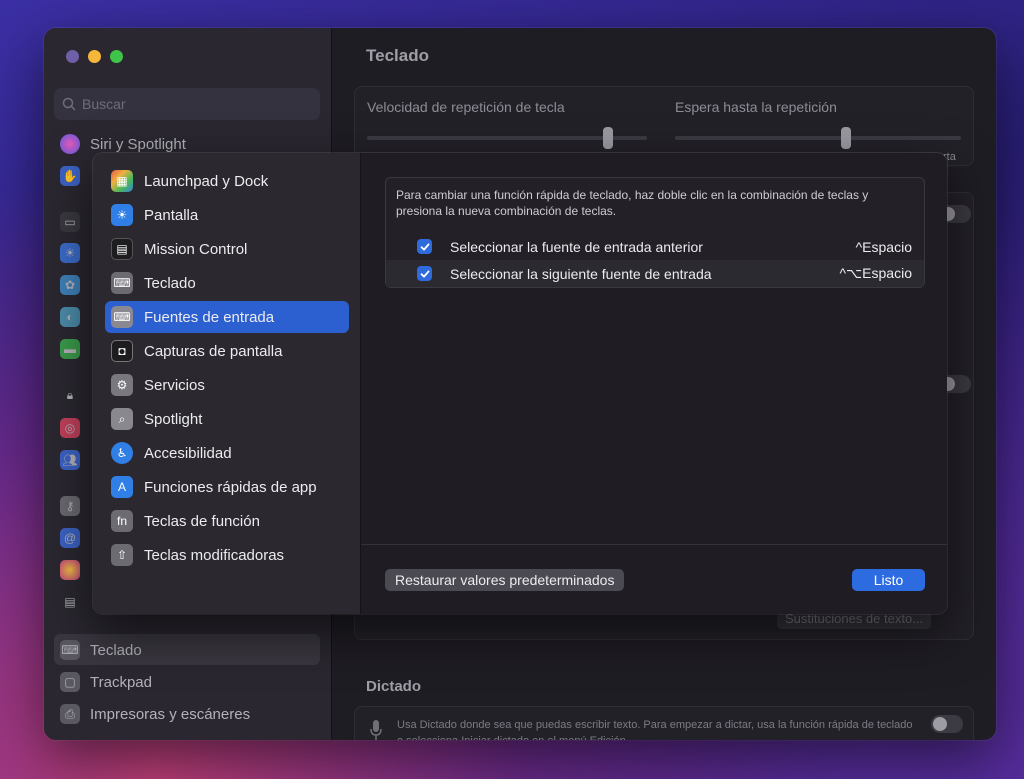 This screenshot has width=1024, height=779. I want to click on footer-divider, so click(654, 544).